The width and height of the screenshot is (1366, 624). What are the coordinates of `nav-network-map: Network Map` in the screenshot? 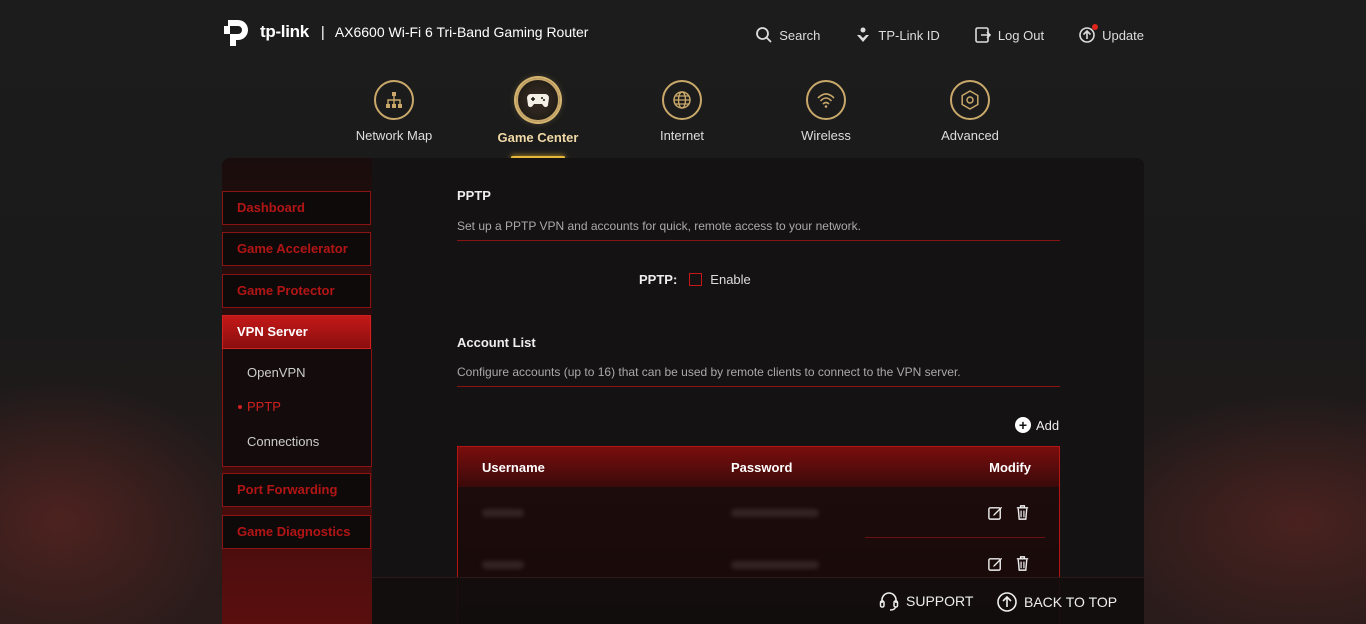 It's located at (394, 112).